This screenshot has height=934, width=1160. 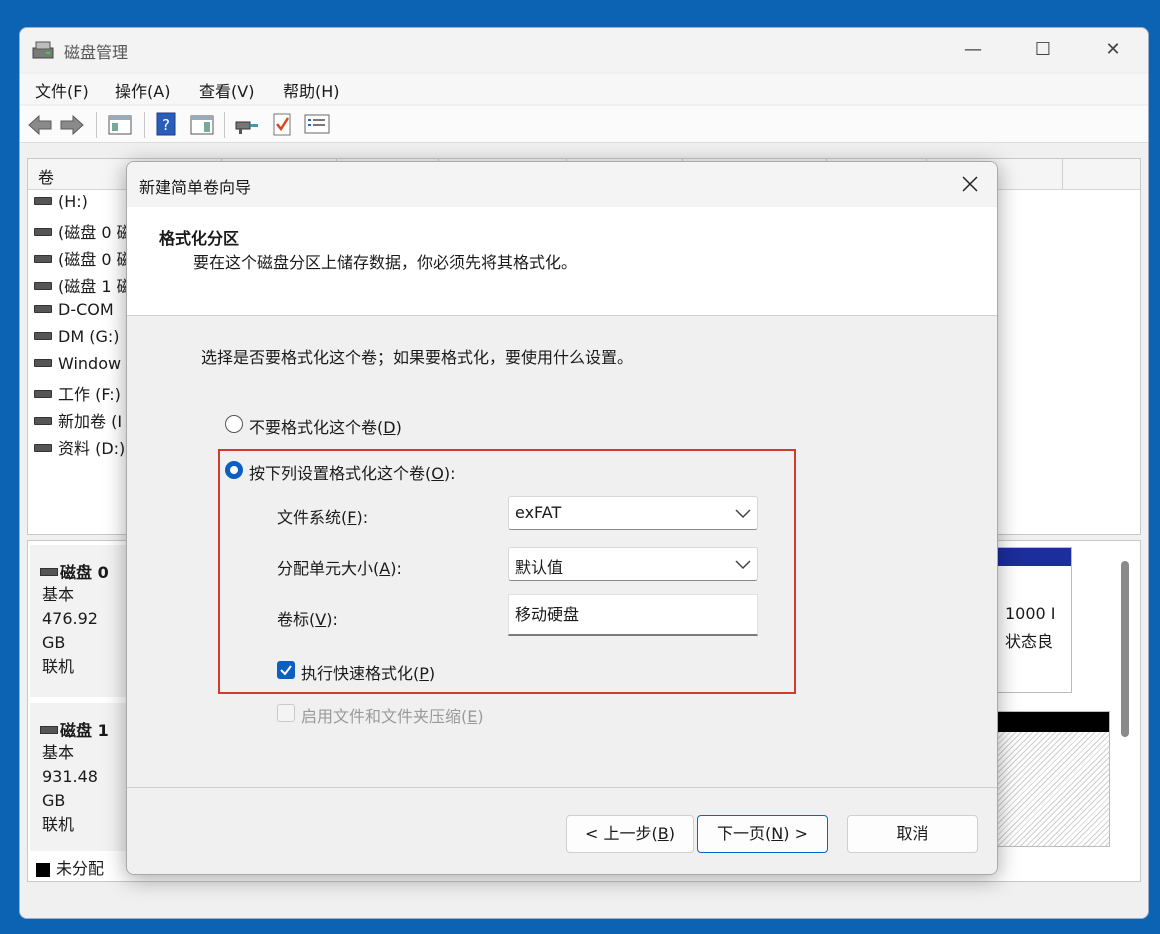 I want to click on volume-label: 资料 (D:), so click(x=92, y=448).